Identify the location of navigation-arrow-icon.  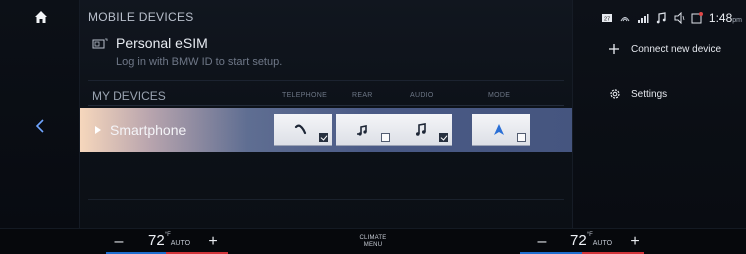
(499, 129).